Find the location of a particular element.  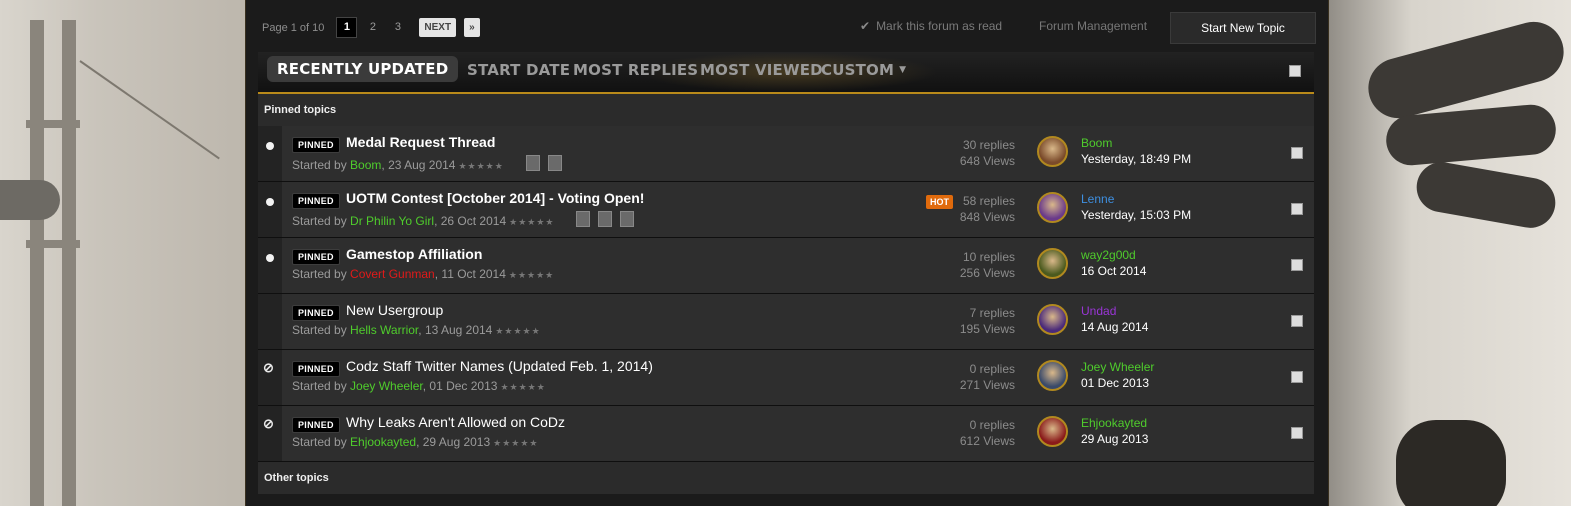

starter-username-link: Ehjookayted is located at coordinates (383, 442).